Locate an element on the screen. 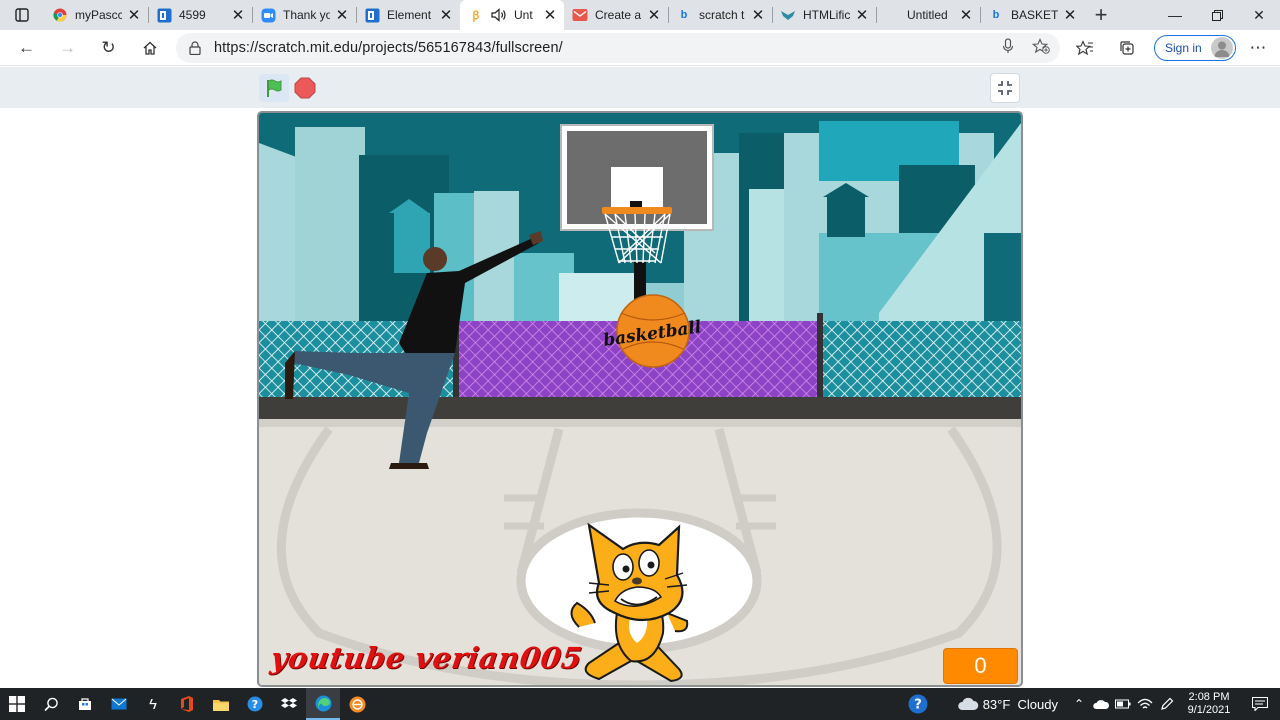 The image size is (1280, 720). tab-htmlific: HTMLific ✕ is located at coordinates (824, 15).